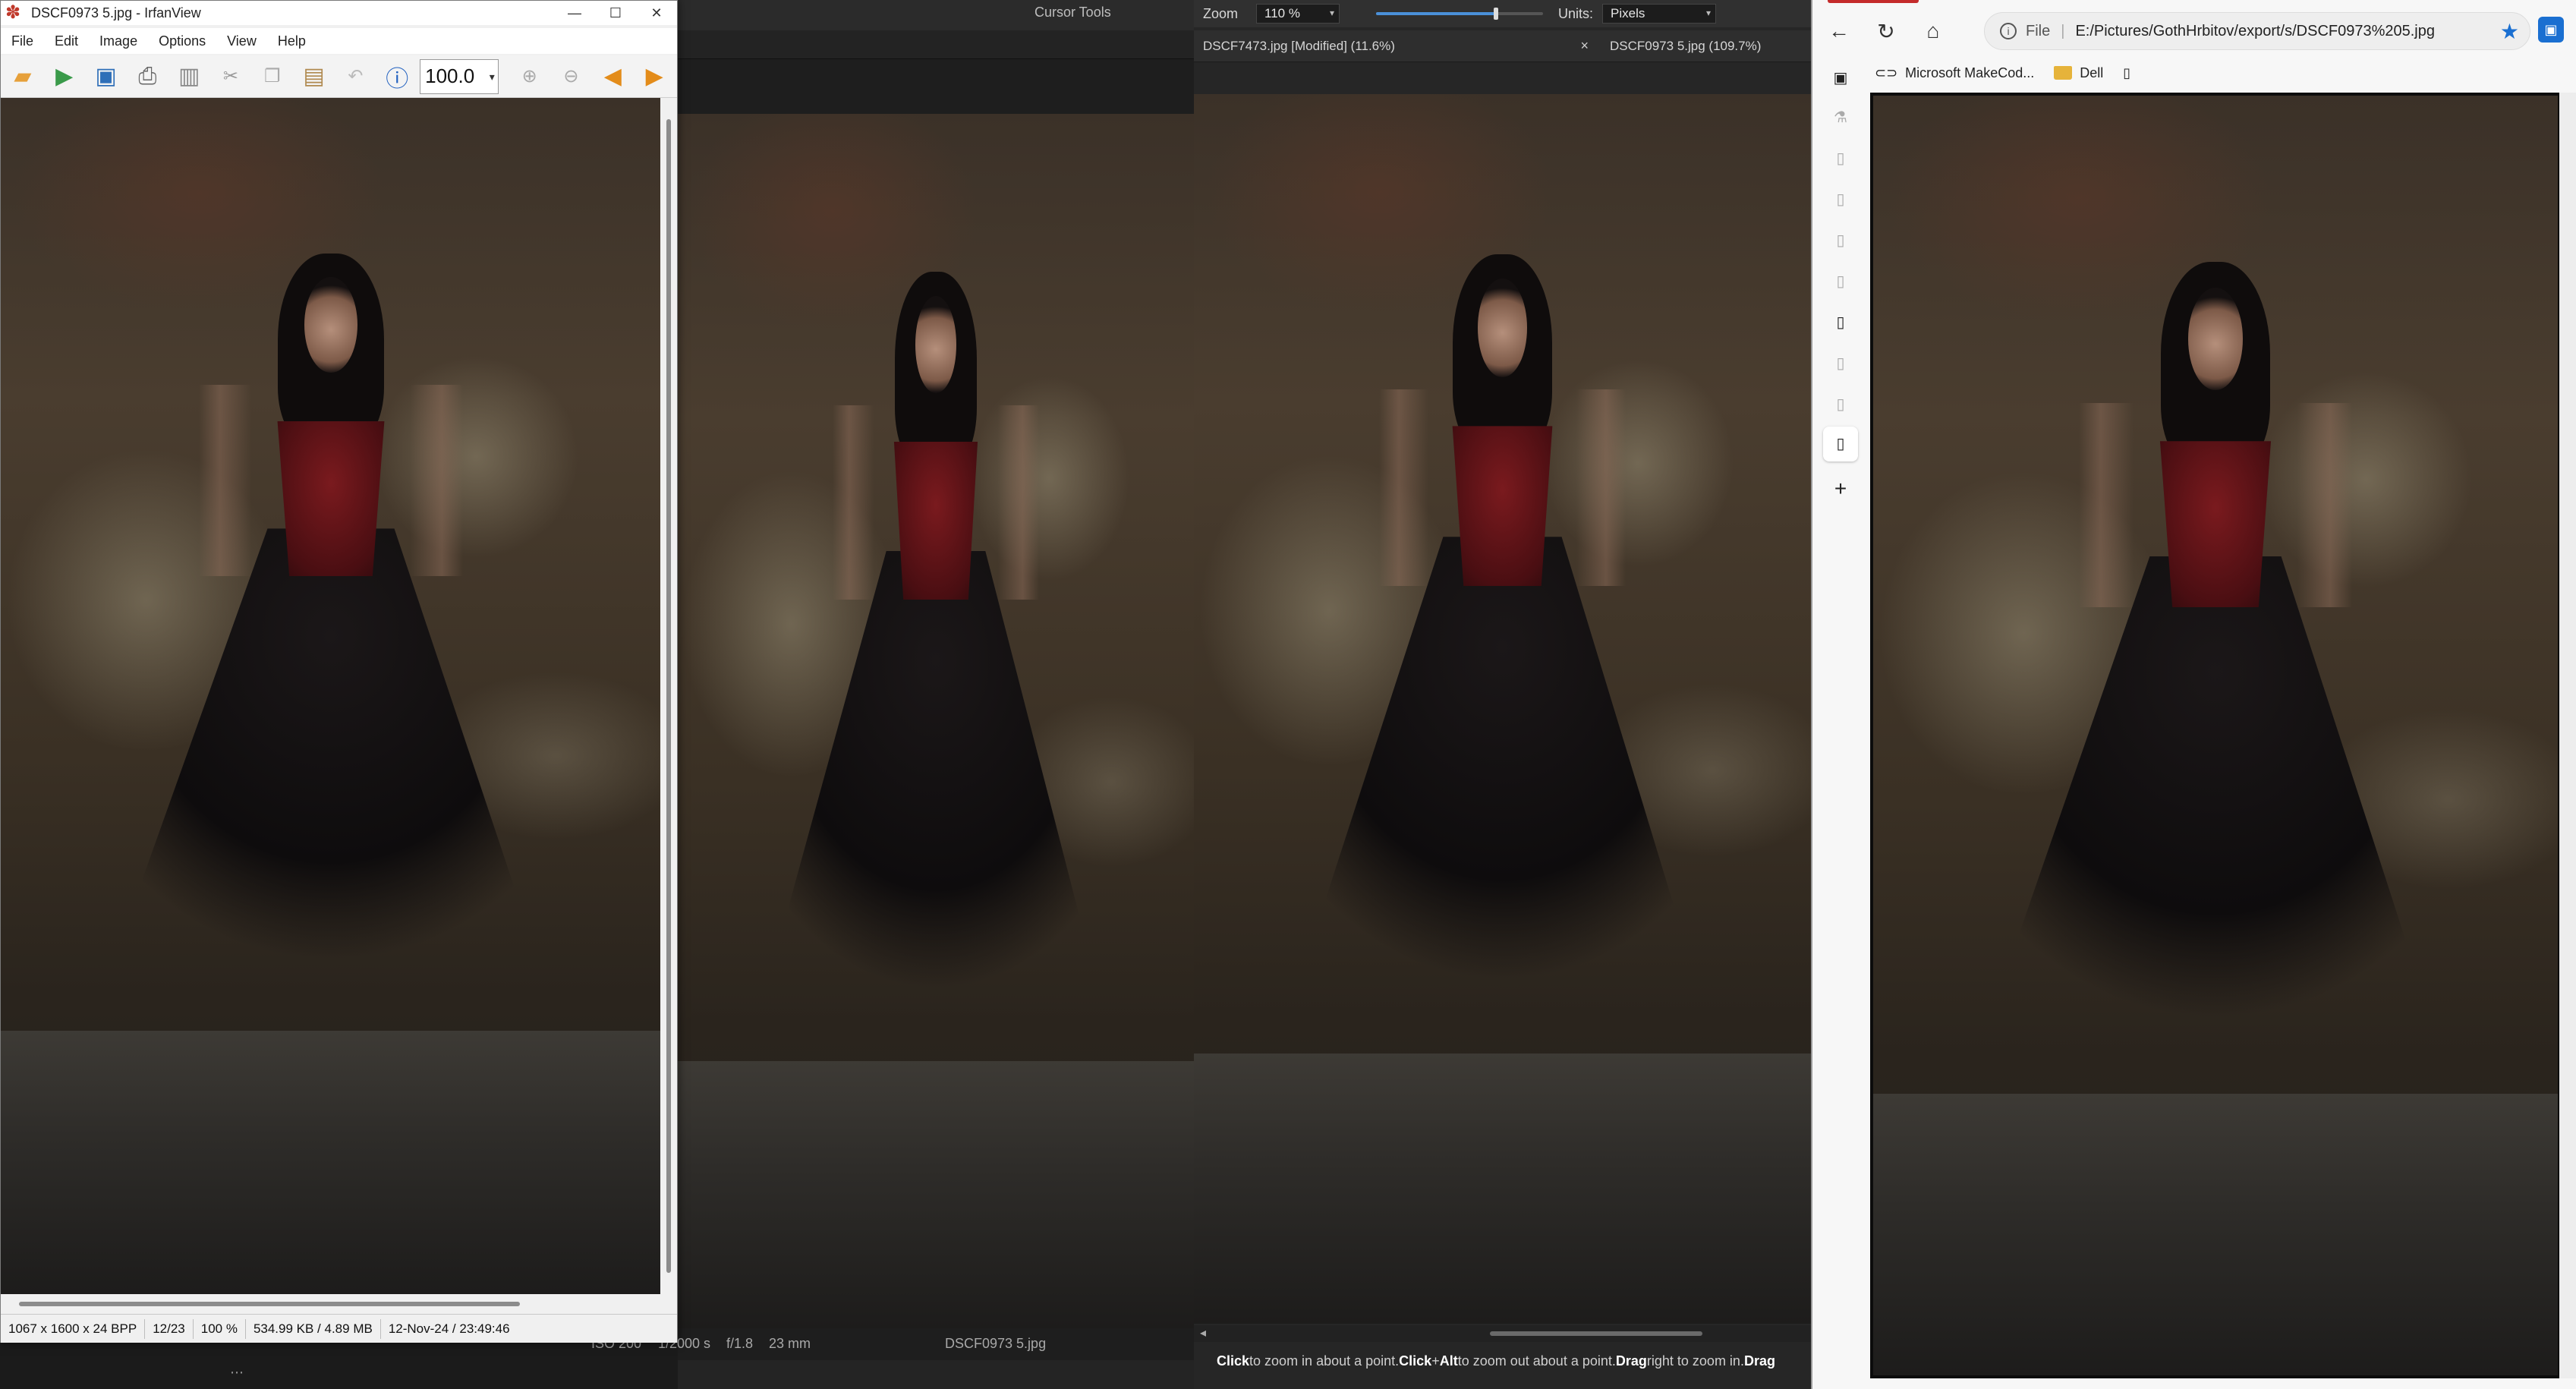  What do you see at coordinates (574, 13) in the screenshot?
I see `minimize-button: —` at bounding box center [574, 13].